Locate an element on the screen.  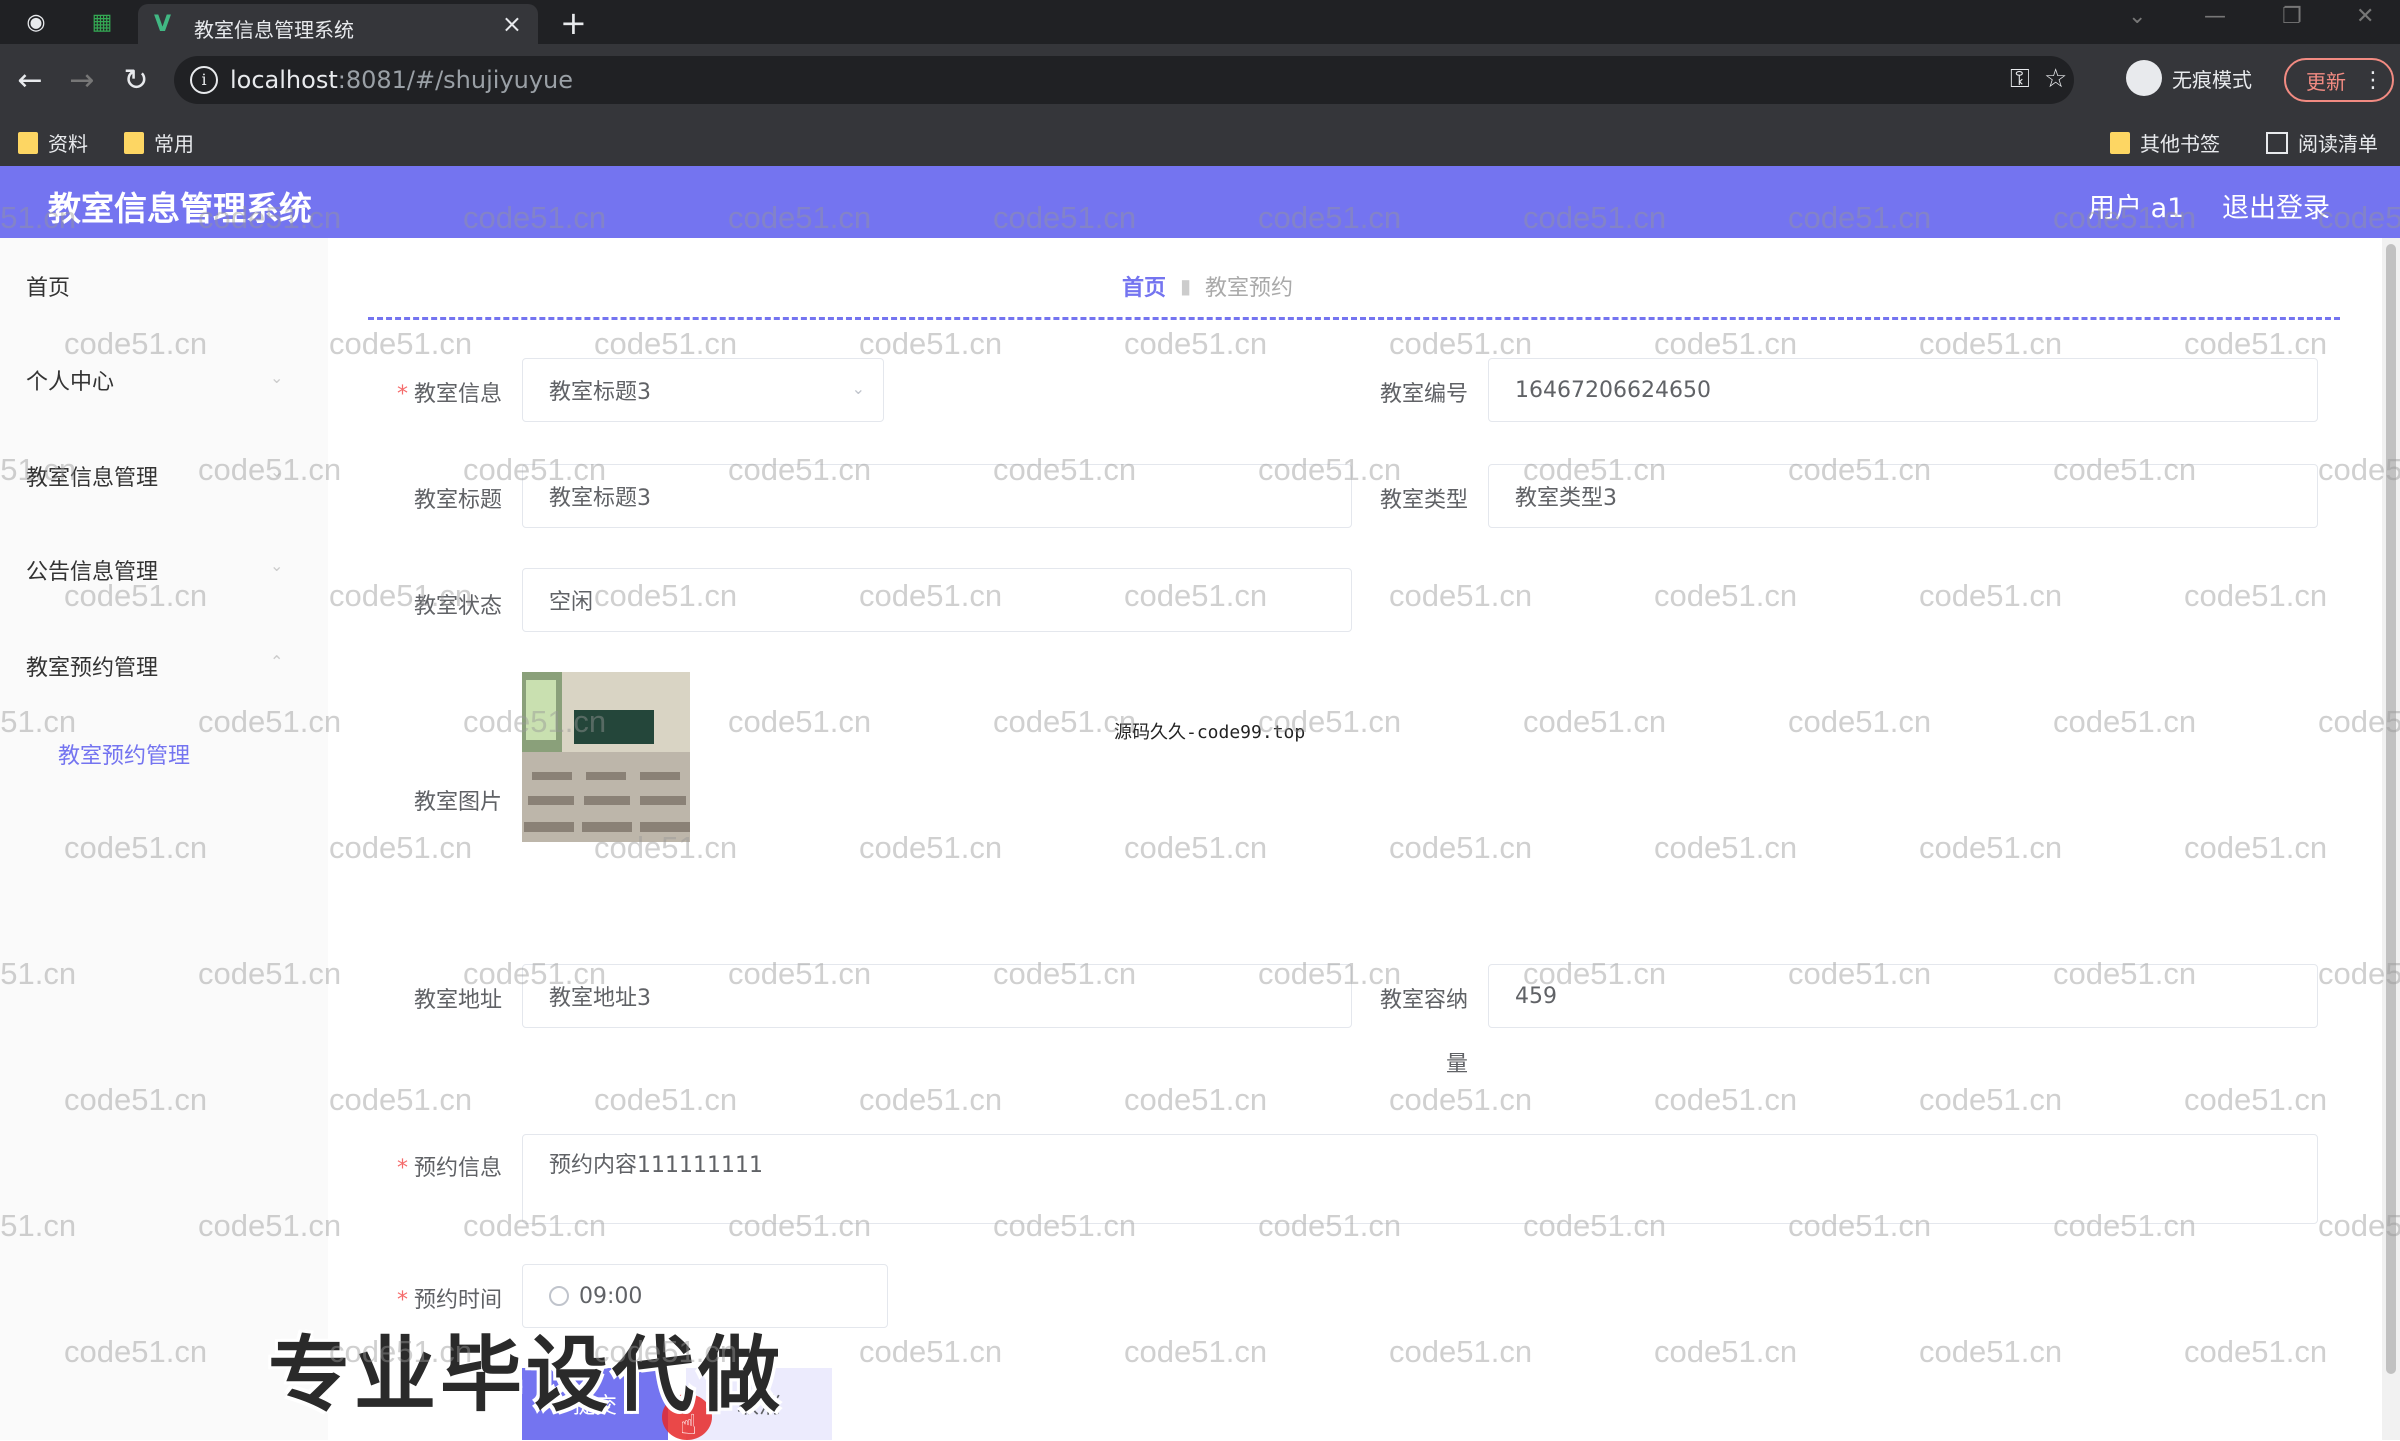
tab-title: 教室信息管理系统 is located at coordinates (274, 30).